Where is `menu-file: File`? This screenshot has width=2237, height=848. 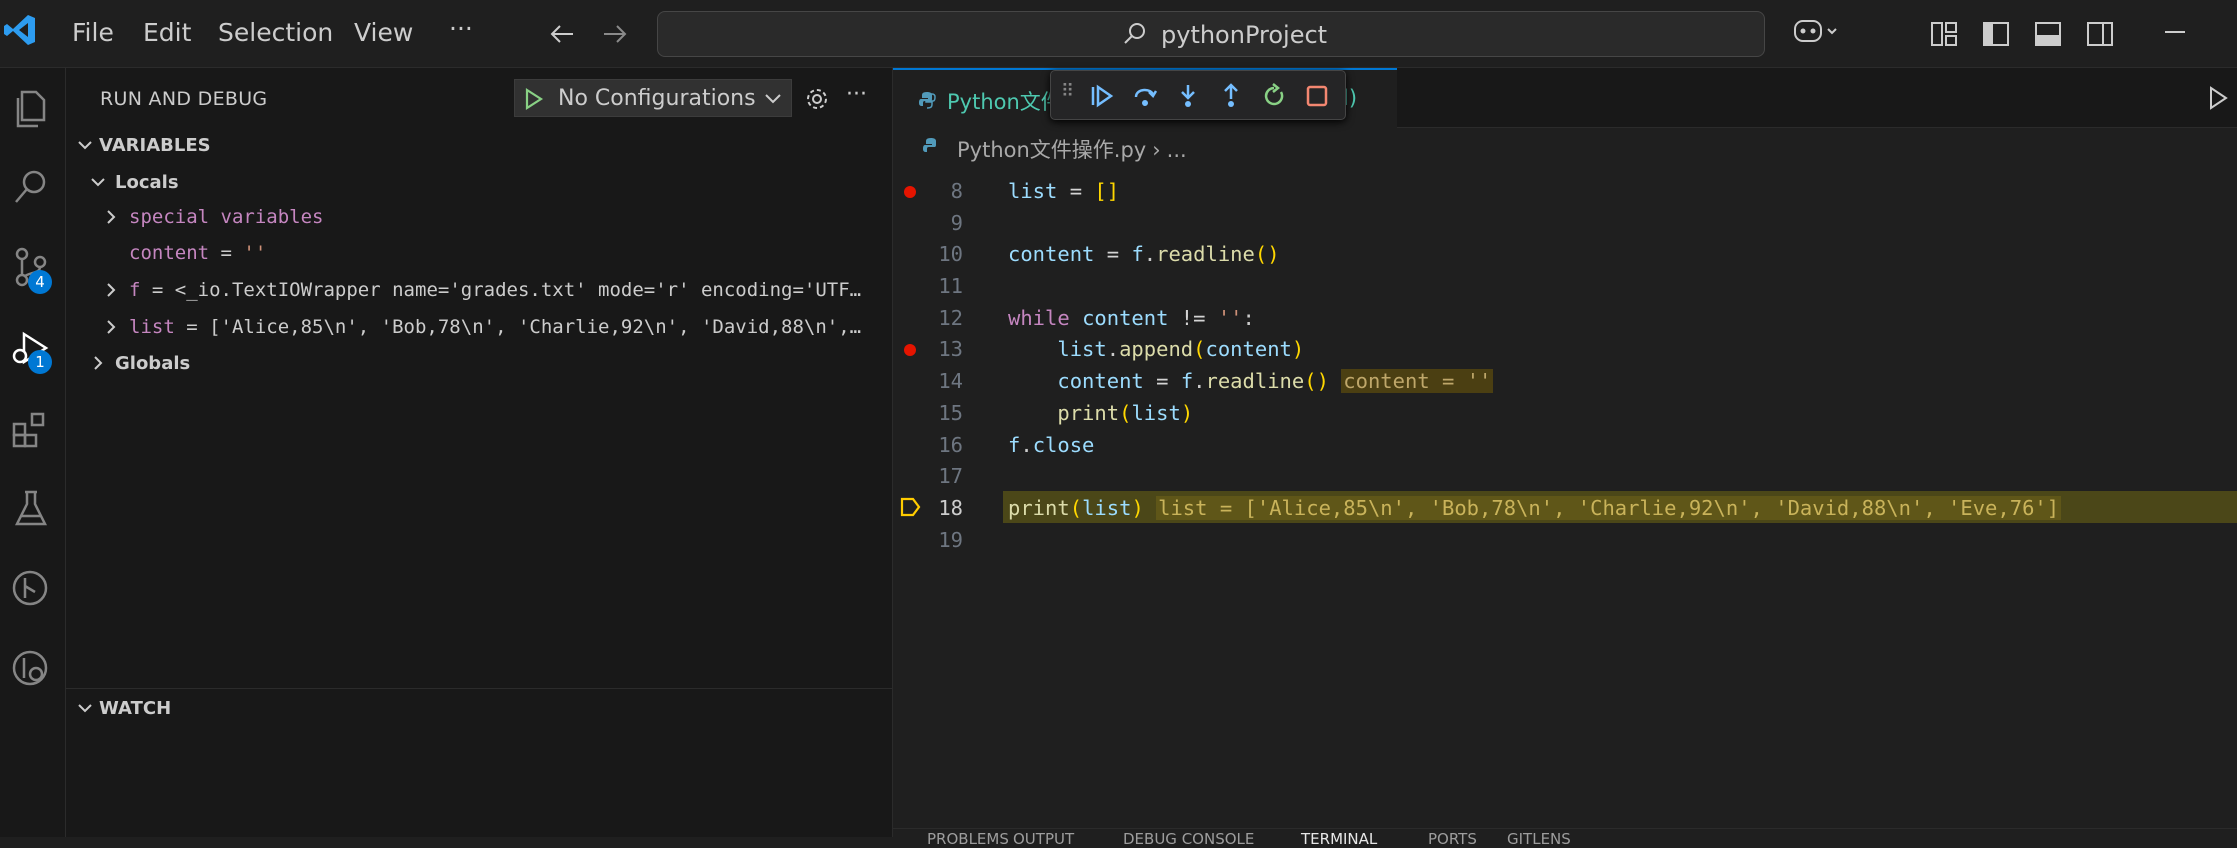
menu-file: File is located at coordinates (93, 32).